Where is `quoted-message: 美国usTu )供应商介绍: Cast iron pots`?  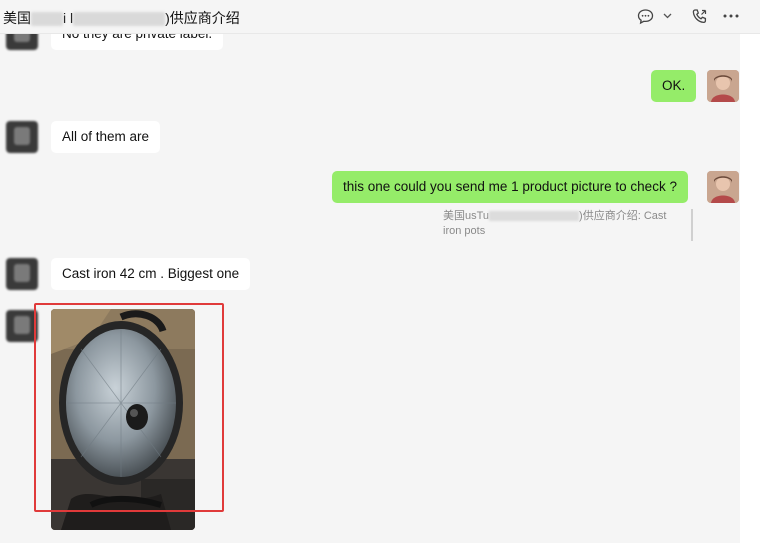 quoted-message: 美国usTu )供应商介绍: Cast iron pots is located at coordinates (568, 225).